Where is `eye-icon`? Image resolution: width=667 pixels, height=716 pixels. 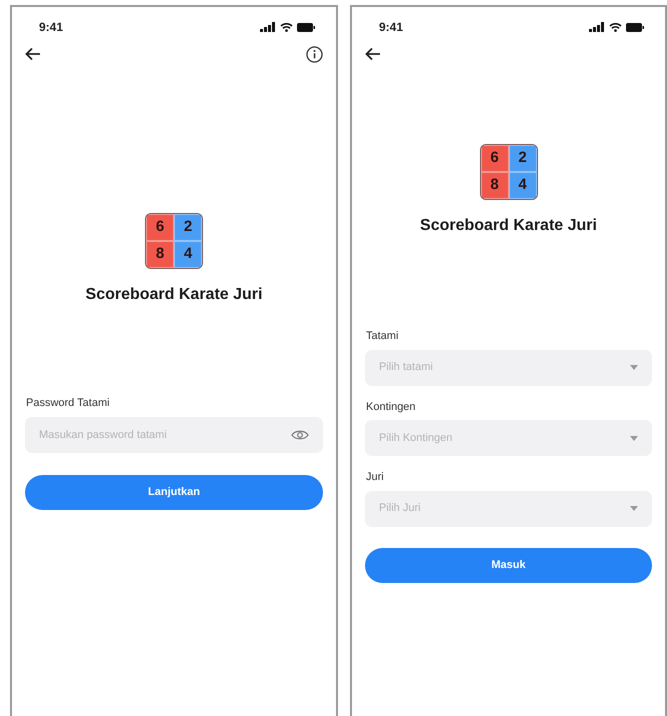 eye-icon is located at coordinates (300, 434).